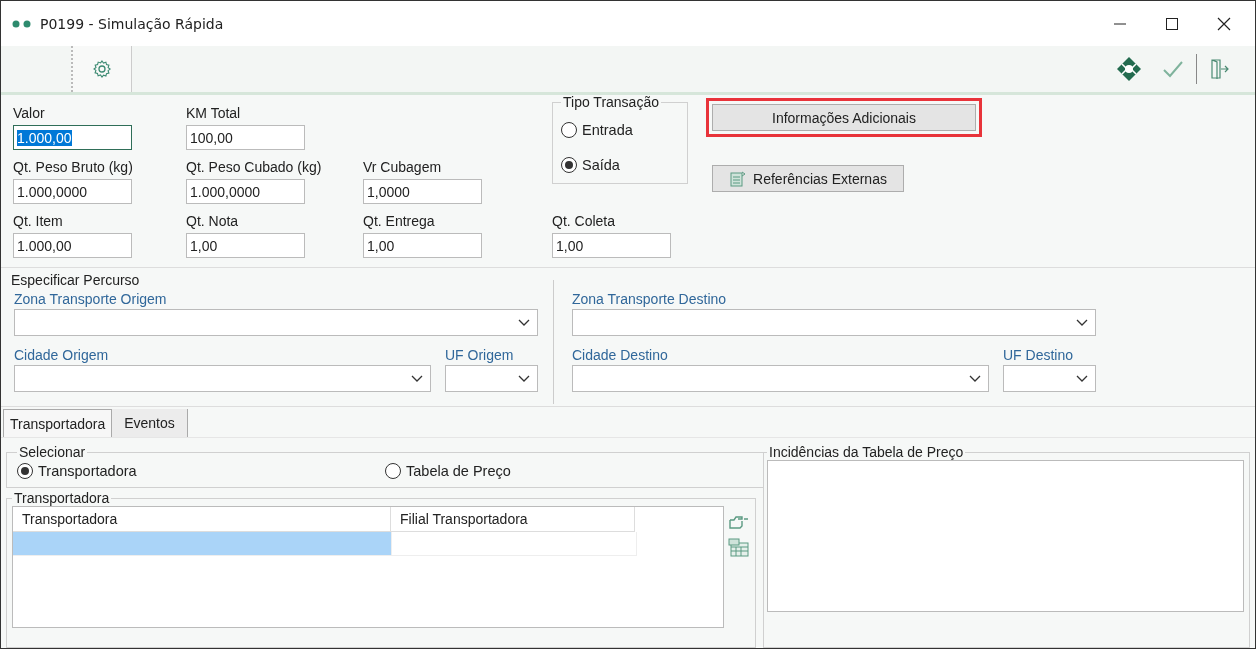 The width and height of the screenshot is (1256, 649). I want to click on group-title: Transportadora, so click(62, 498).